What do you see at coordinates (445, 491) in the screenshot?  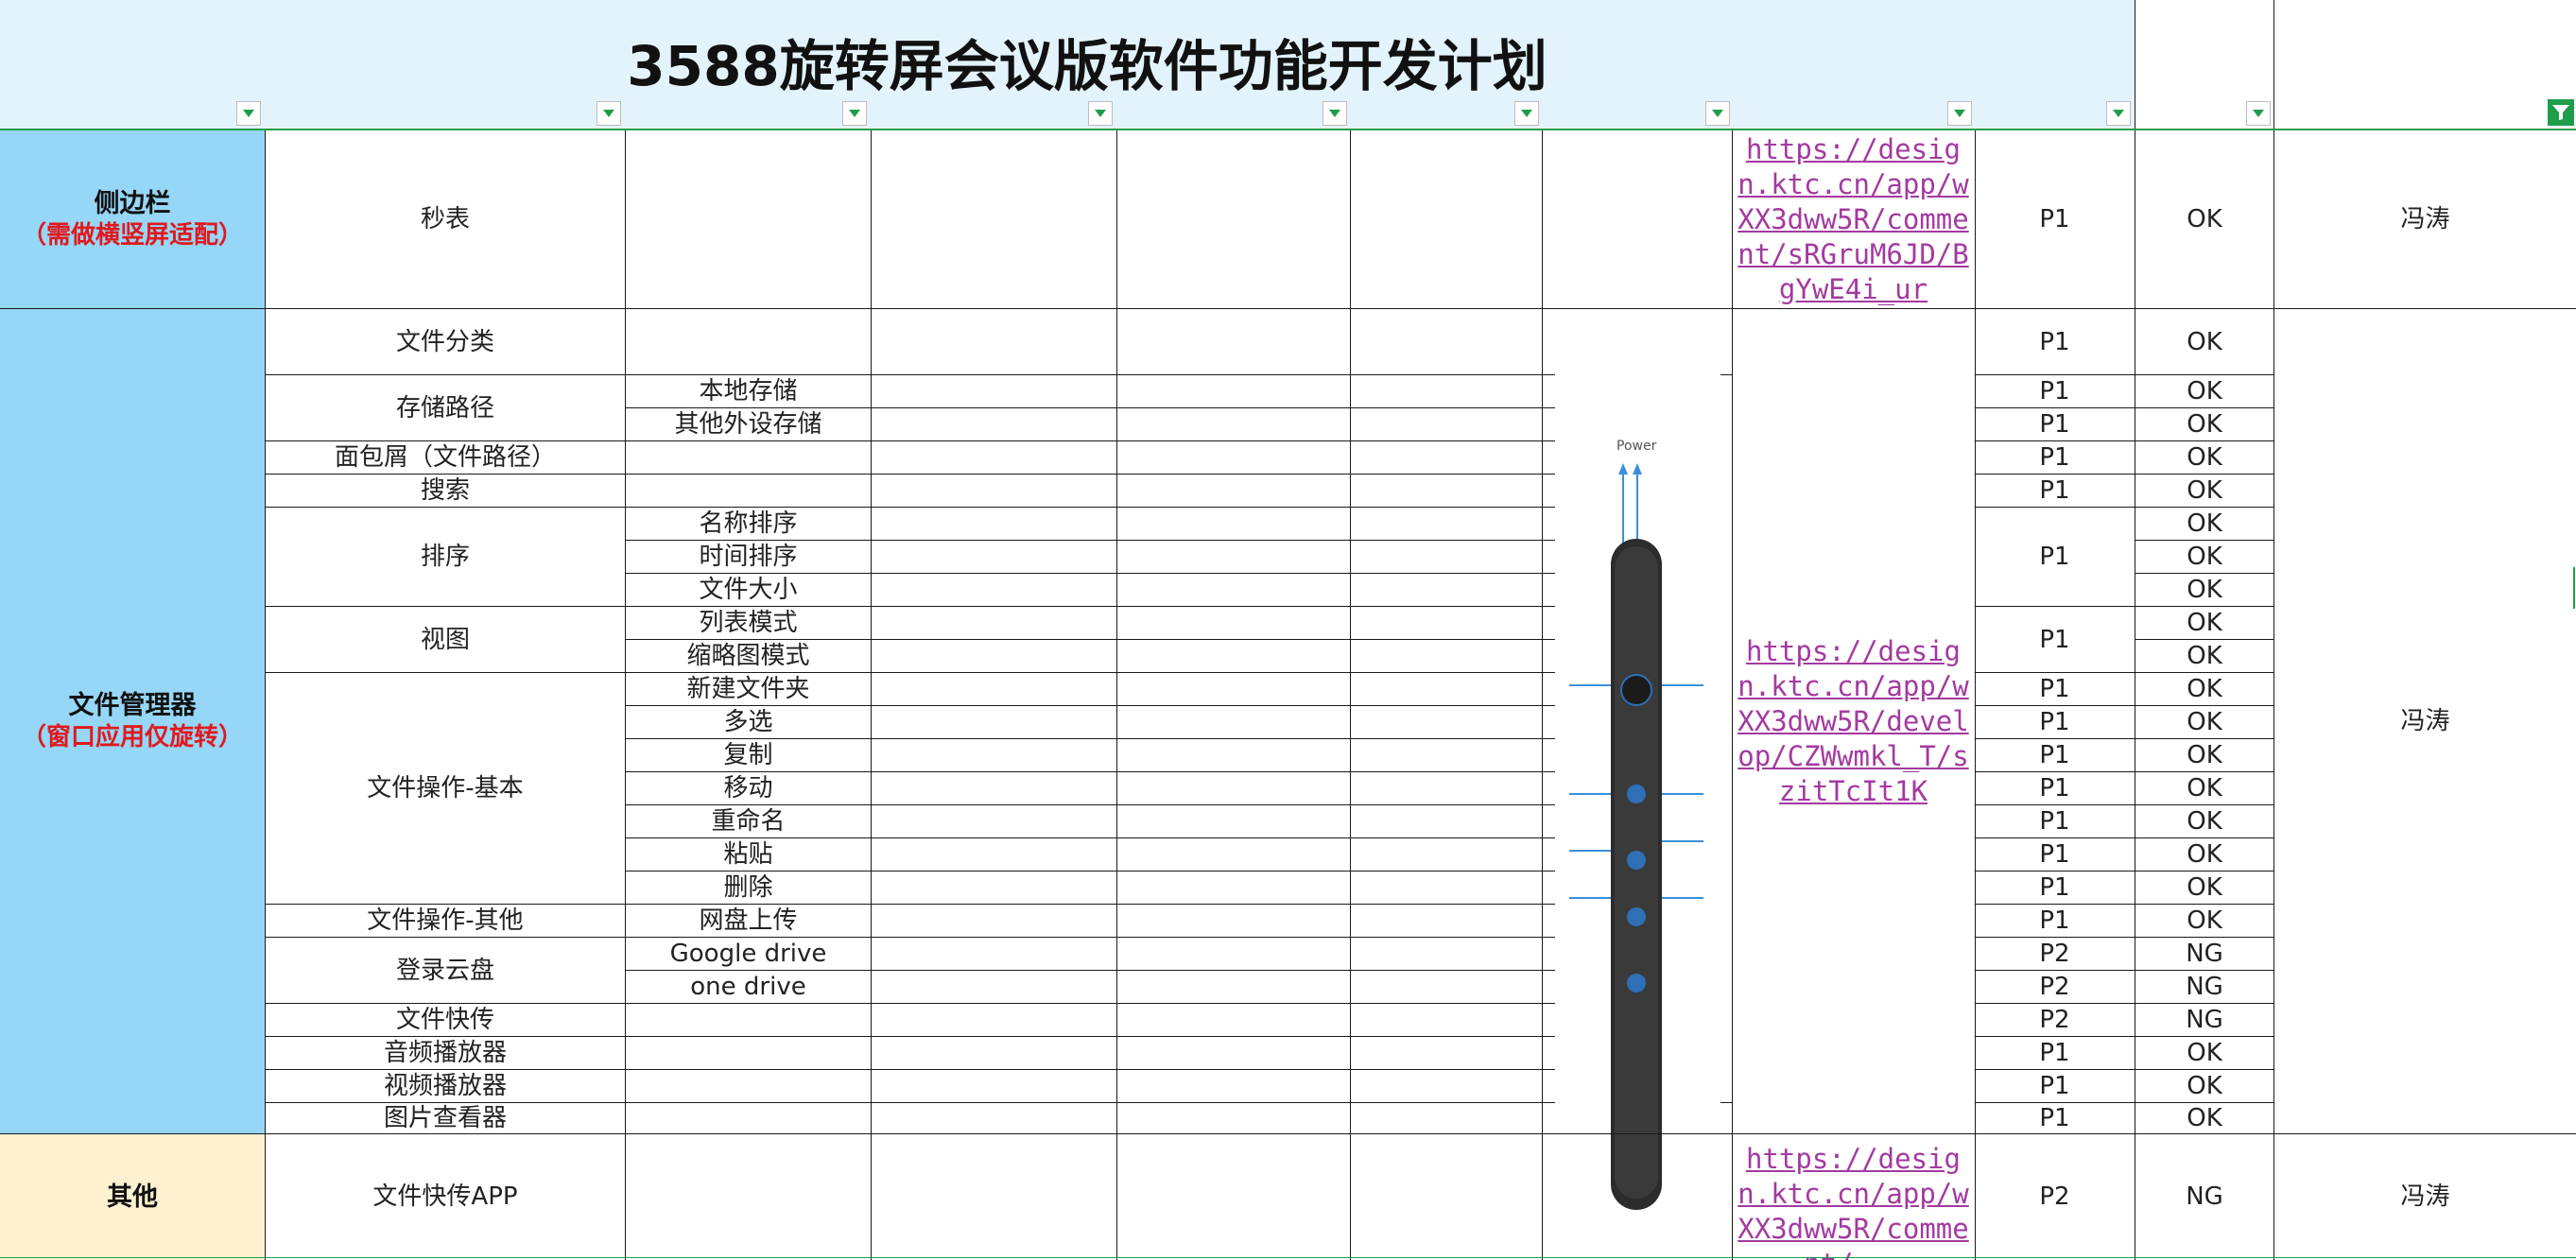 I see `feature-cell: 搜索` at bounding box center [445, 491].